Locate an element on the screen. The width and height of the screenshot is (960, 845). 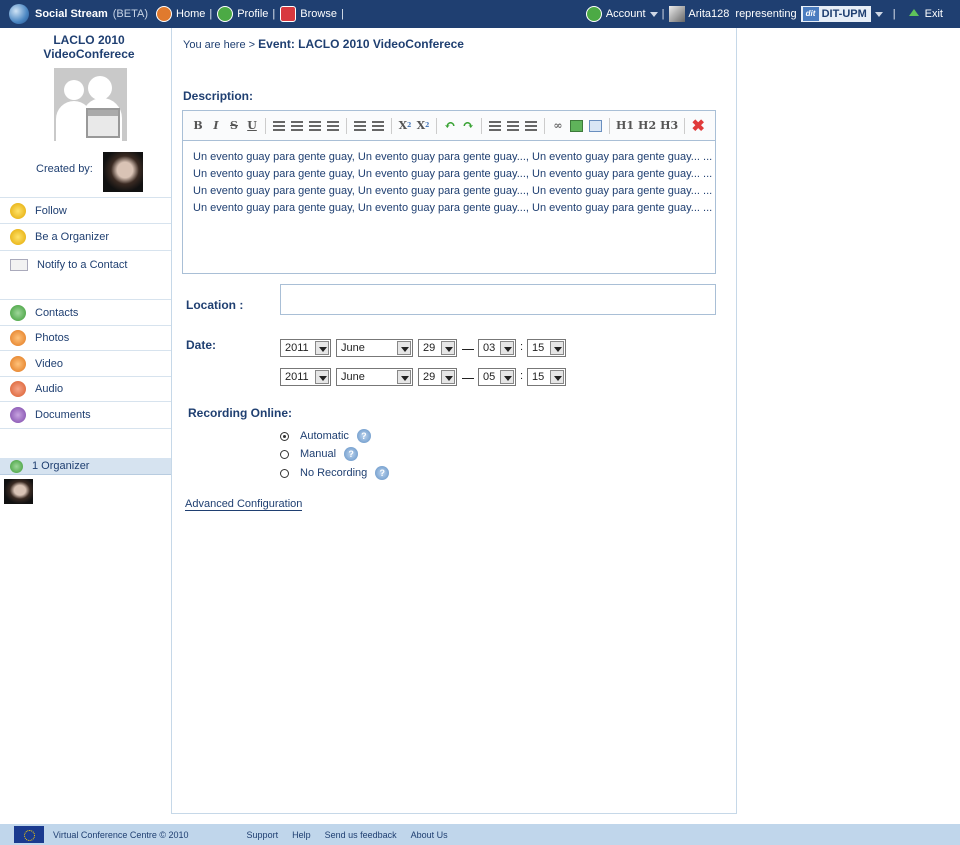
sidebar-item-documents: Documents is located at coordinates (85, 415).